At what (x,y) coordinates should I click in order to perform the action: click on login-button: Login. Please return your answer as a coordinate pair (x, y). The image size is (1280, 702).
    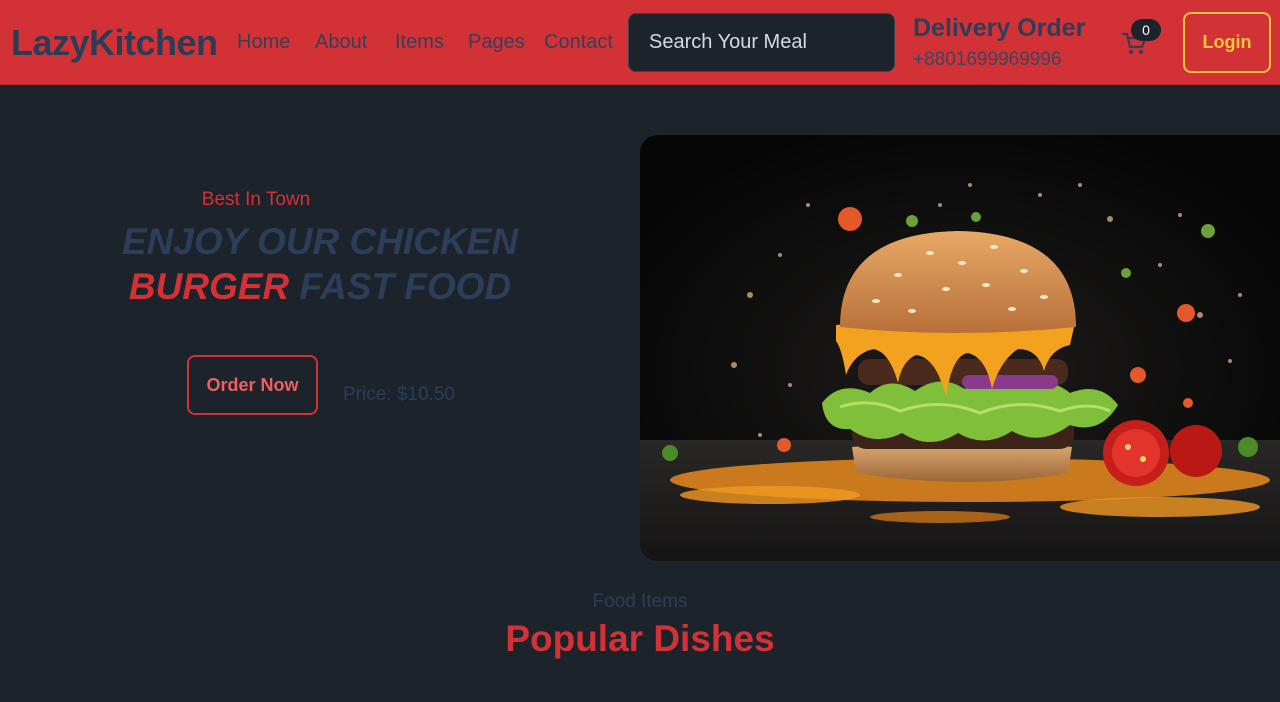
    Looking at the image, I should click on (1227, 42).